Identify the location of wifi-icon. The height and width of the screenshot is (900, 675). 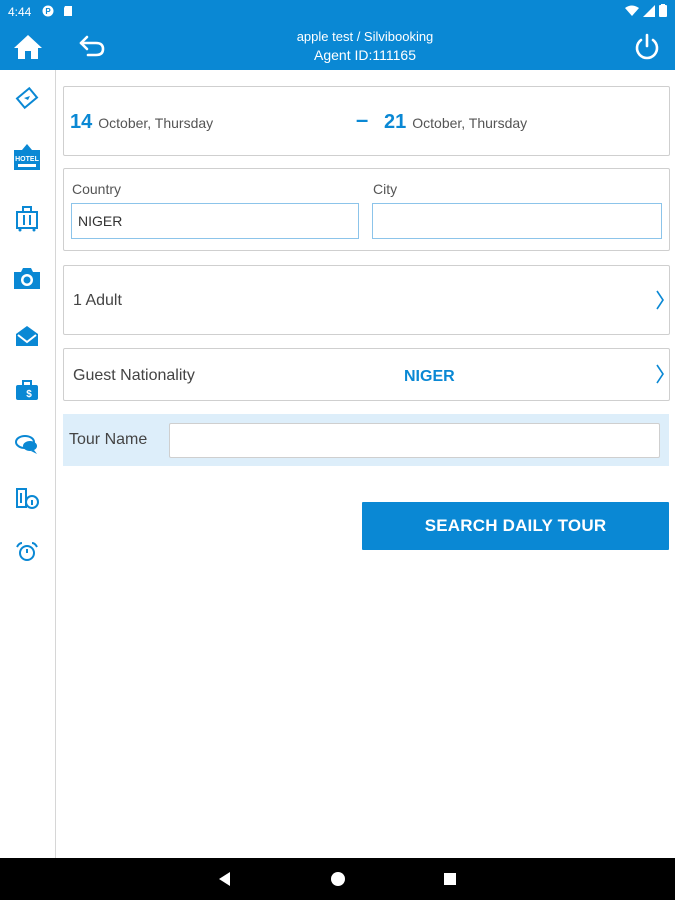
(632, 10).